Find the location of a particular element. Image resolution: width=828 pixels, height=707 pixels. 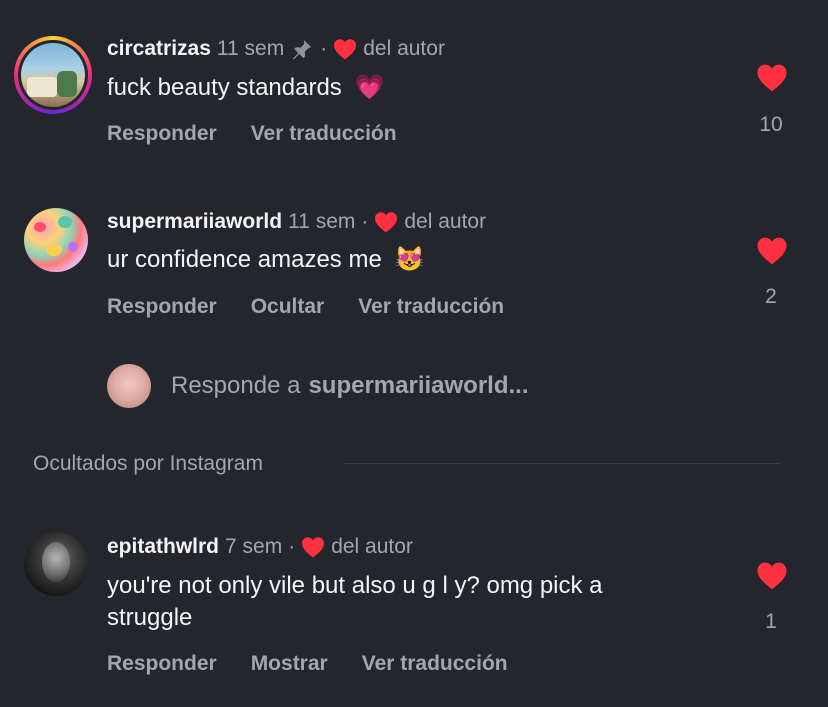

heart-eyes-cat-emoji: 😻 is located at coordinates (409, 259).